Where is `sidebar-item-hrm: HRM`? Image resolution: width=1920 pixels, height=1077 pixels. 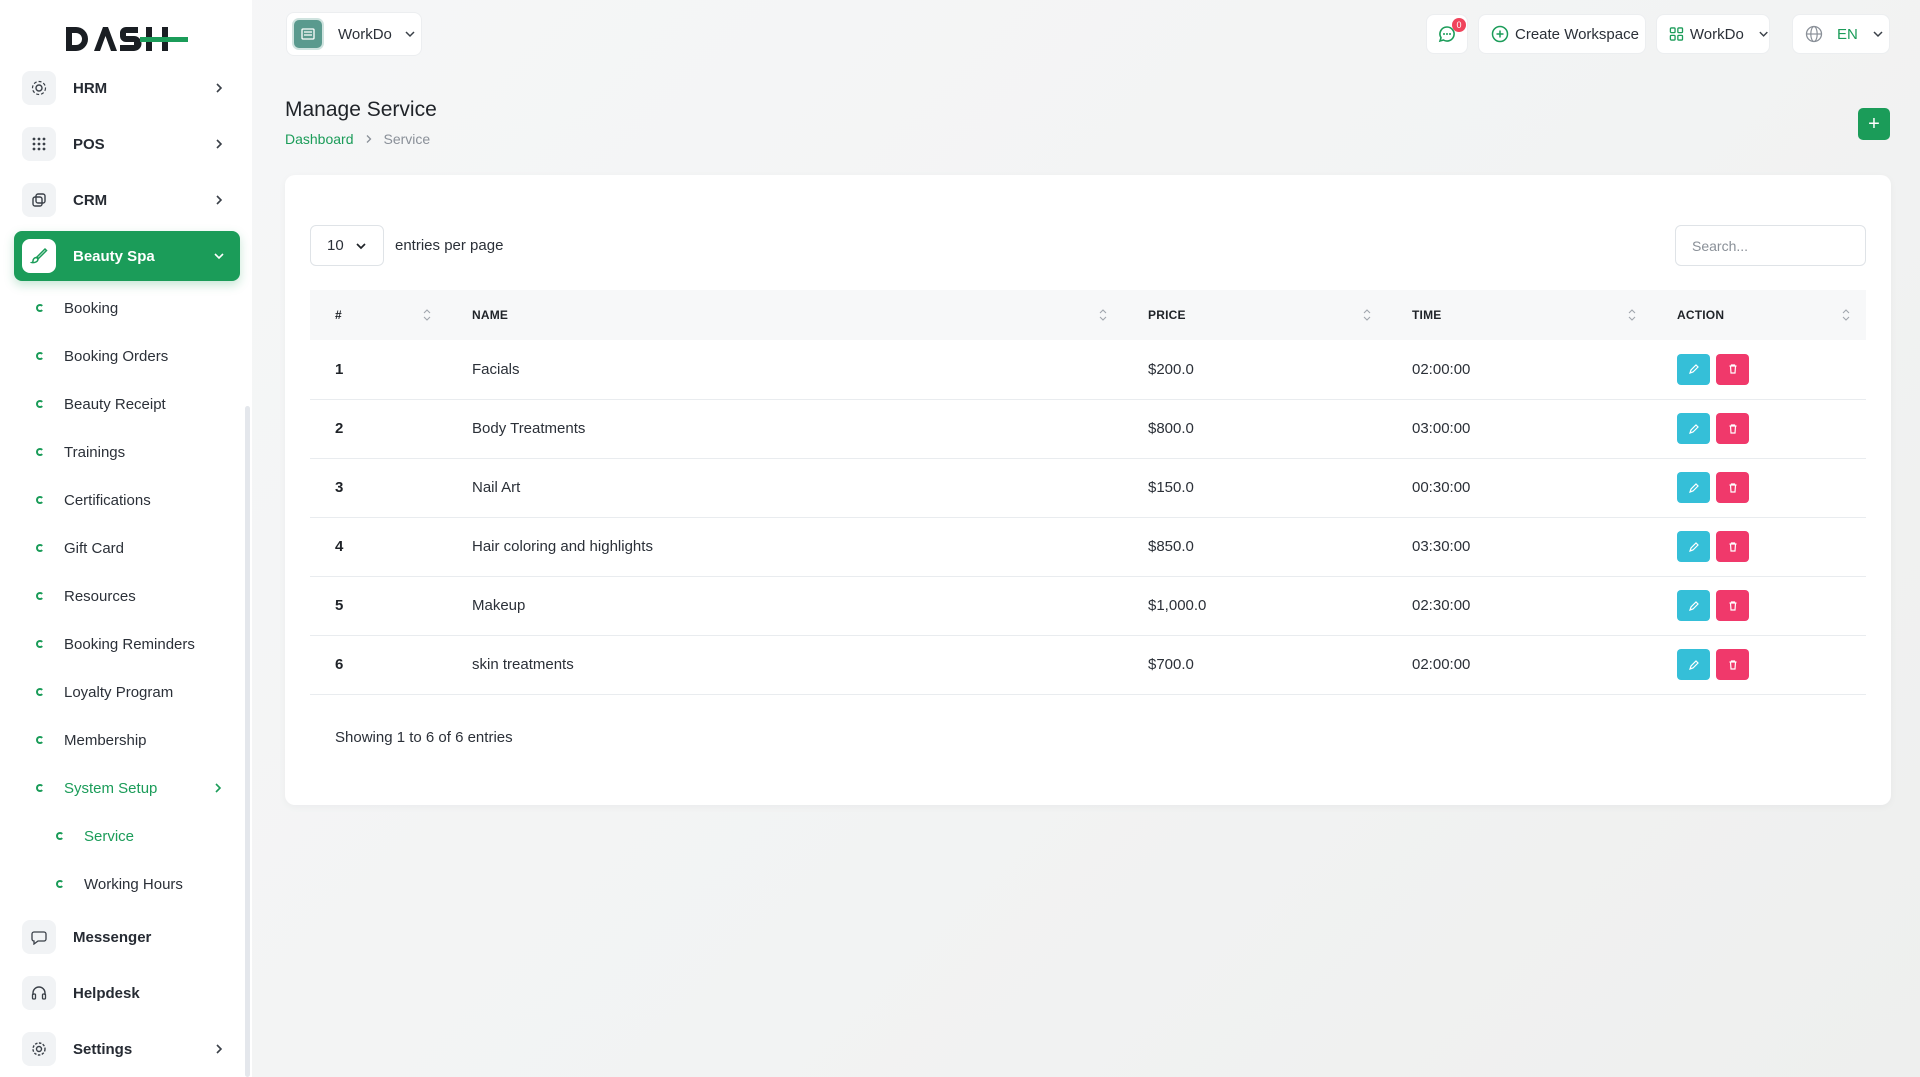 sidebar-item-hrm: HRM is located at coordinates (127, 88).